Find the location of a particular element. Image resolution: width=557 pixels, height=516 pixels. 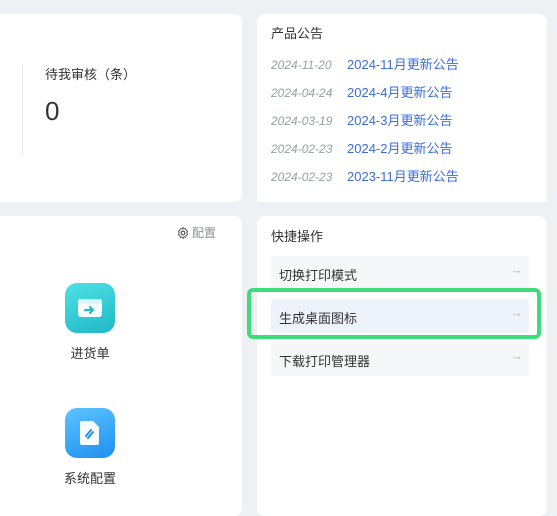

announcement-date: 2024-03-19 is located at coordinates (302, 121).